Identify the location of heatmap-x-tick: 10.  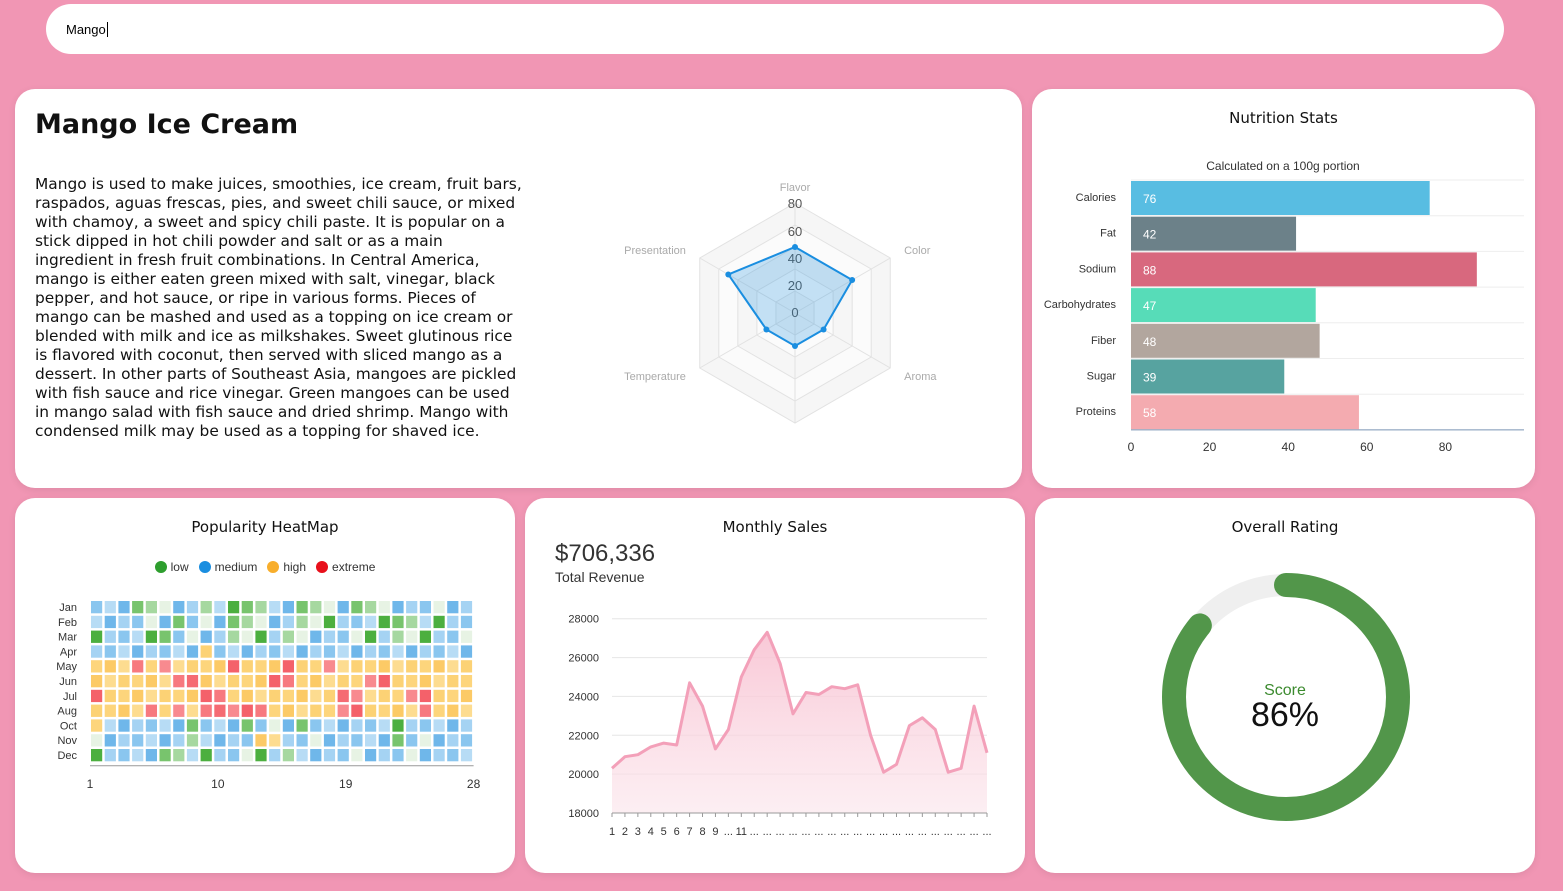
(218, 784).